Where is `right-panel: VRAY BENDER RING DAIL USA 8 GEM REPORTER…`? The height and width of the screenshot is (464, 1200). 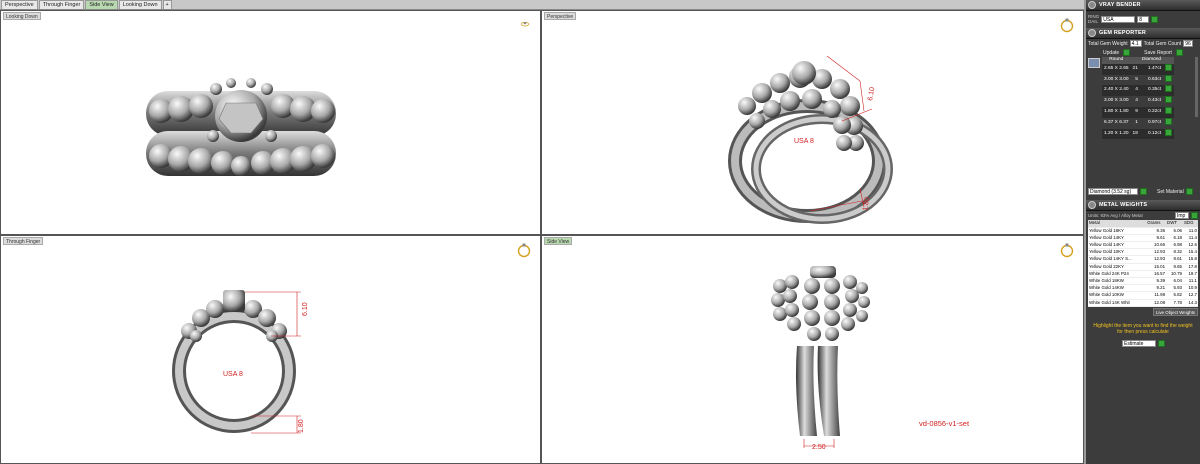 right-panel: VRAY BENDER RING DAIL USA 8 GEM REPORTER… is located at coordinates (1143, 232).